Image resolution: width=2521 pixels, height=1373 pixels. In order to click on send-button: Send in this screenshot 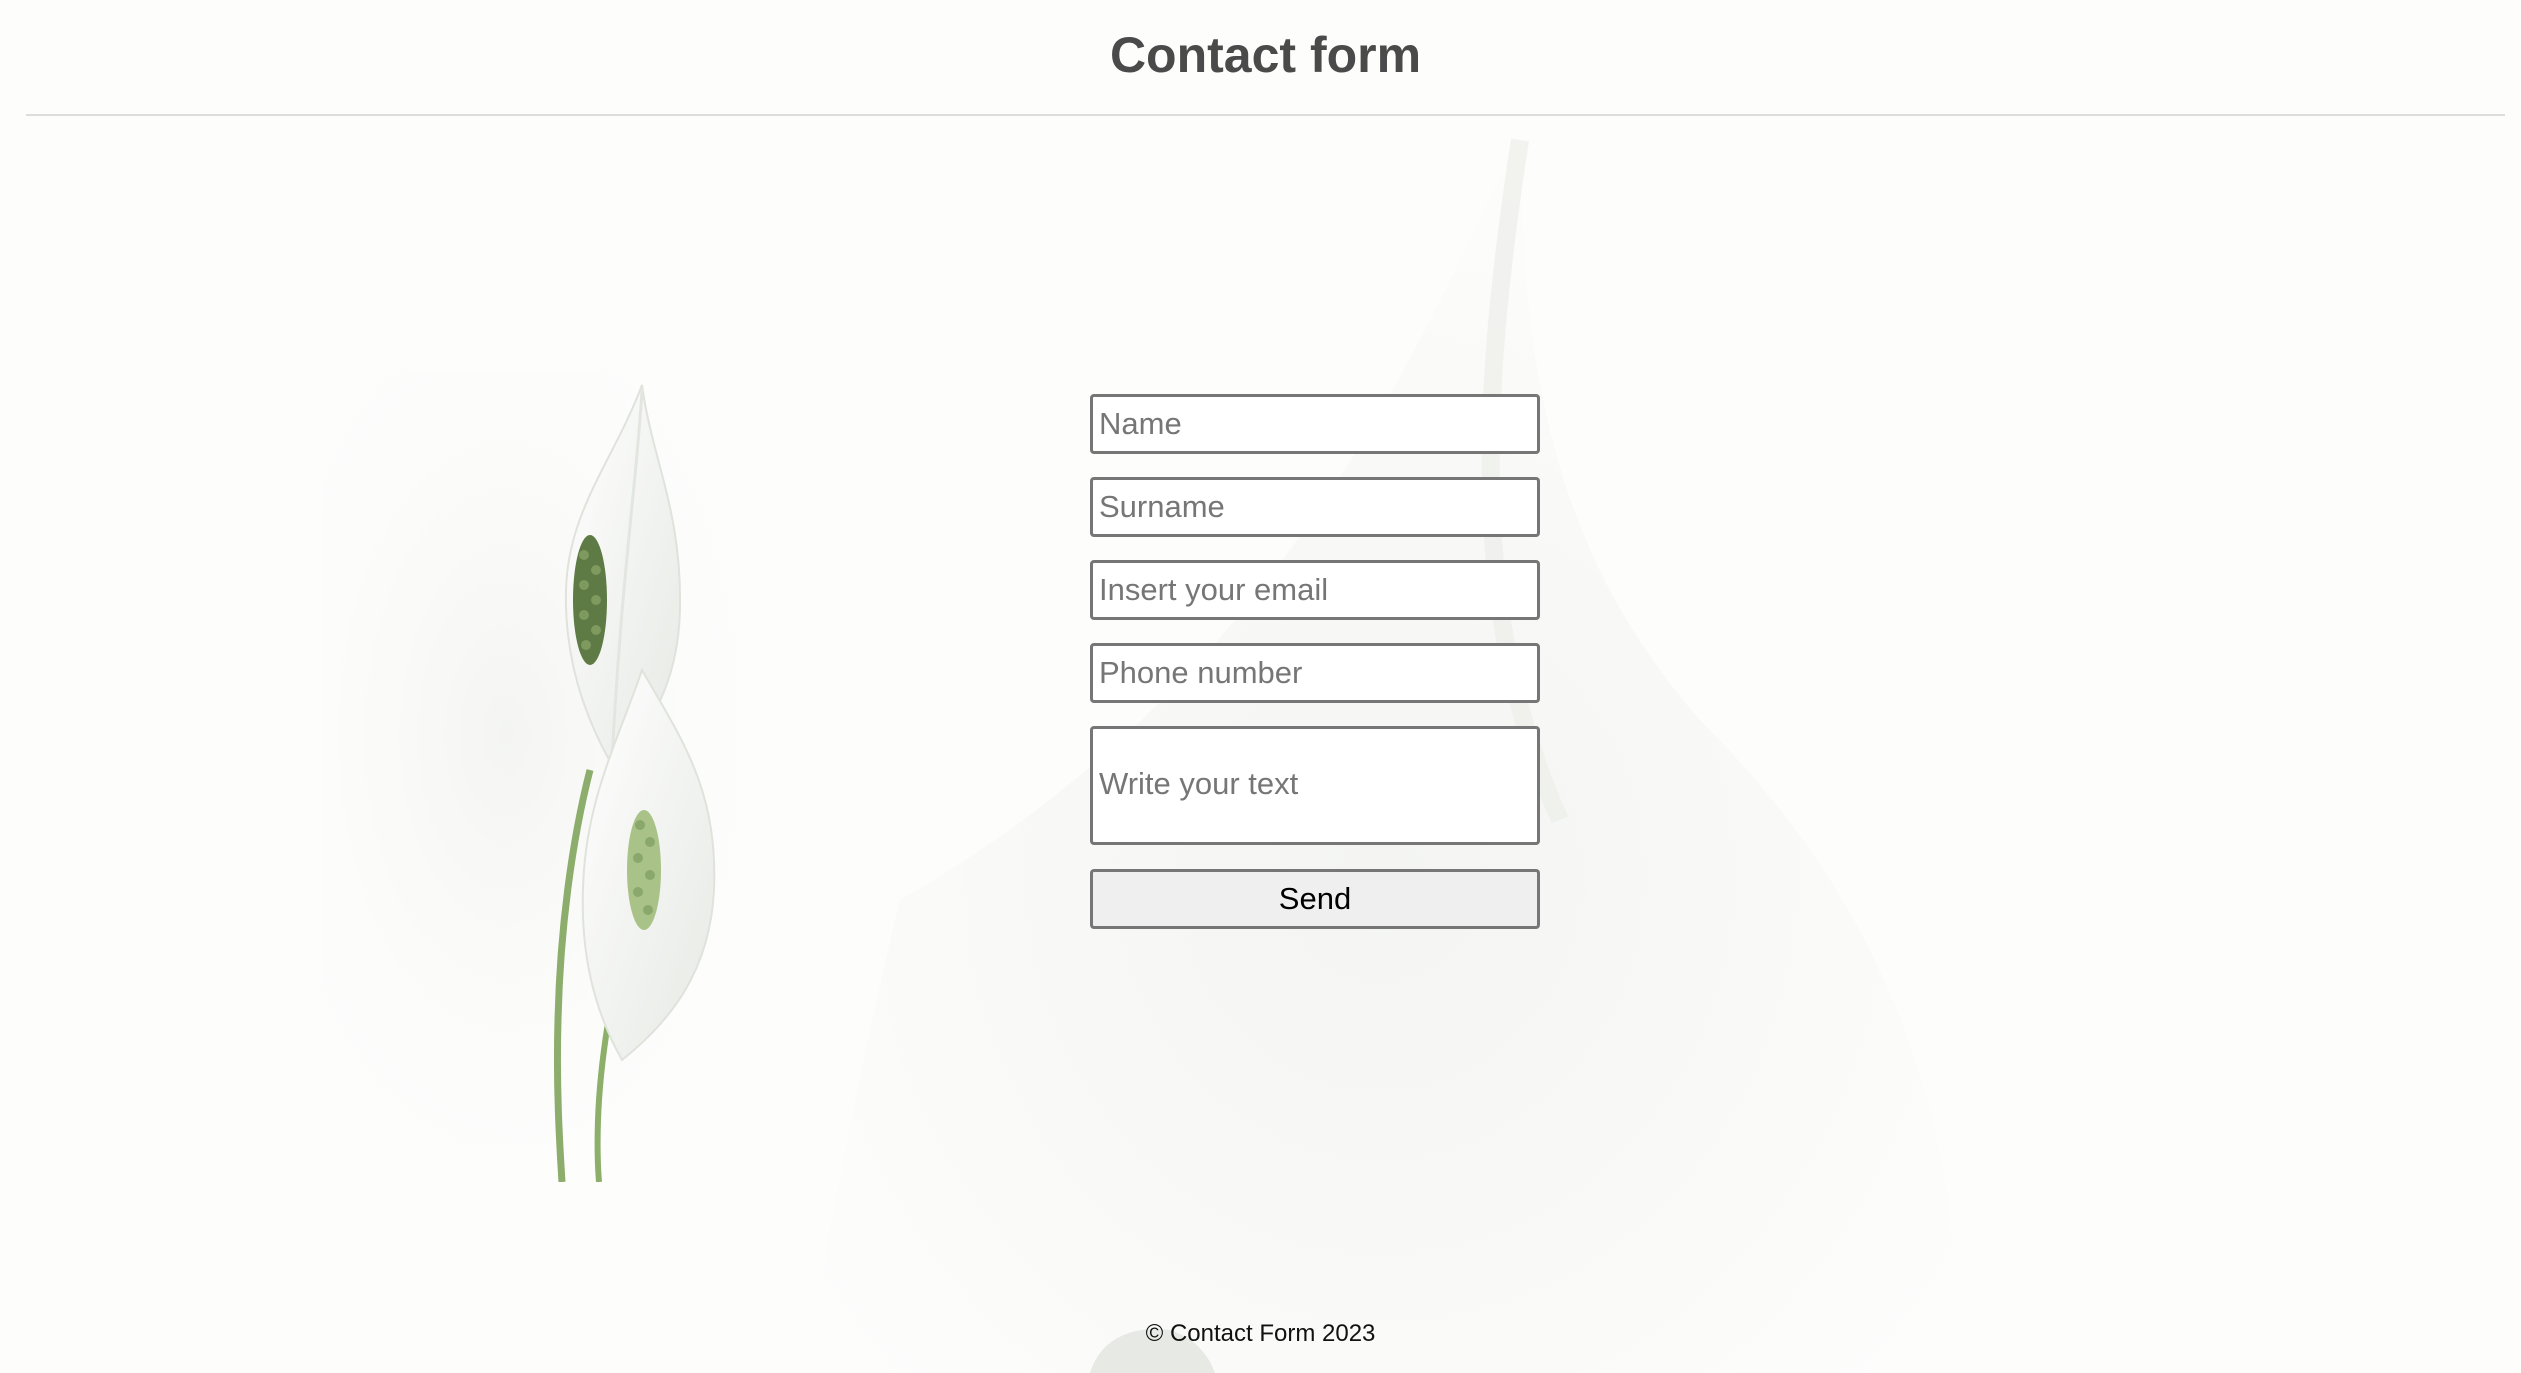, I will do `click(1315, 899)`.